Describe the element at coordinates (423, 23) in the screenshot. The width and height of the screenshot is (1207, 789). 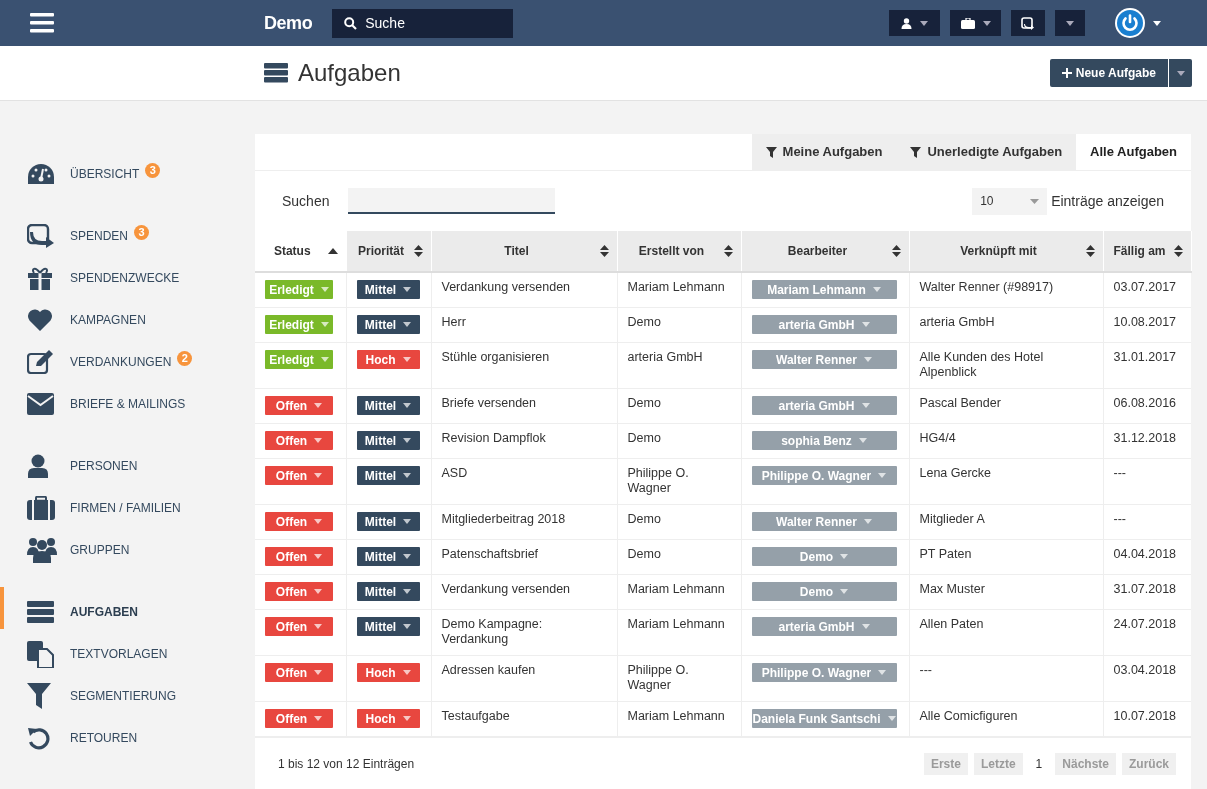
I see `search-field: Suche` at that location.